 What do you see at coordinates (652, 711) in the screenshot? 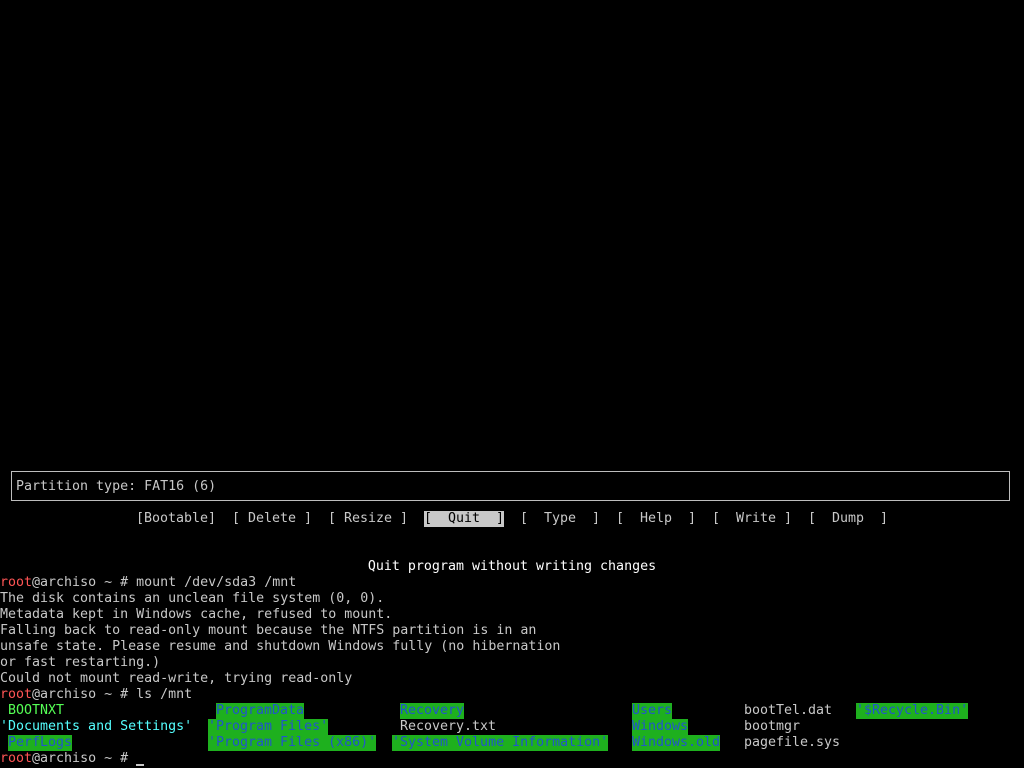
I see `ls-entry: Users` at bounding box center [652, 711].